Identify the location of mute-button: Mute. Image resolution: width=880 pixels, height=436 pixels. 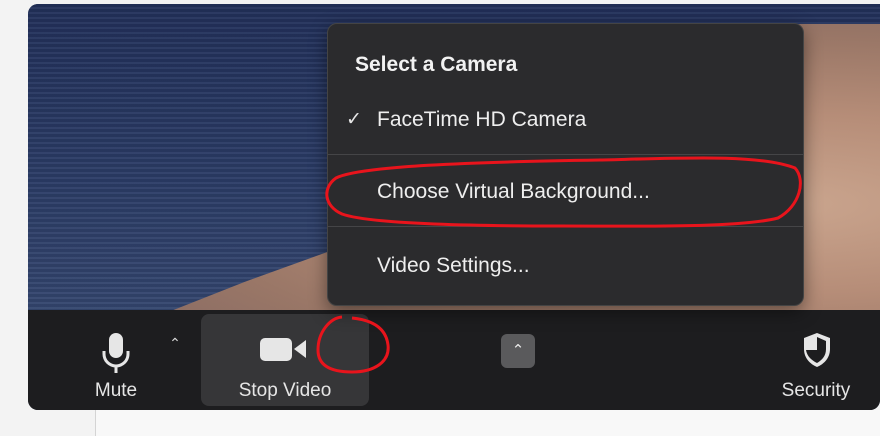
(116, 362).